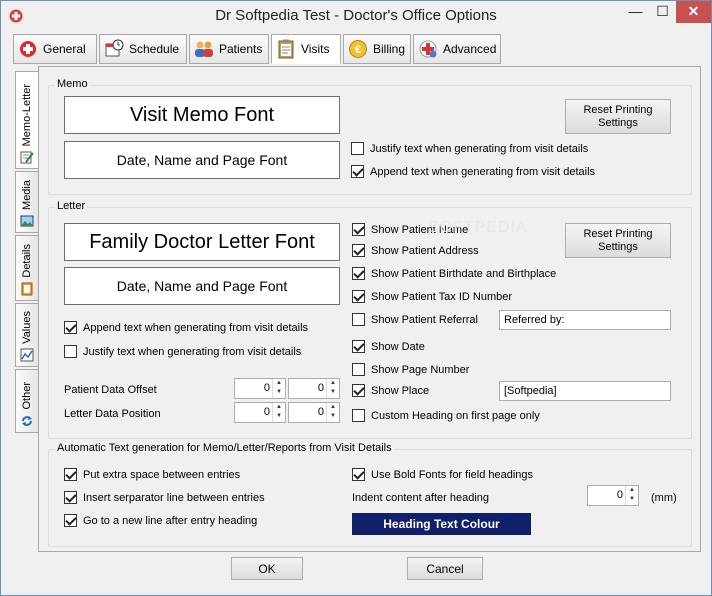 The image size is (712, 596). I want to click on side-tab-label: Other, so click(27, 396).